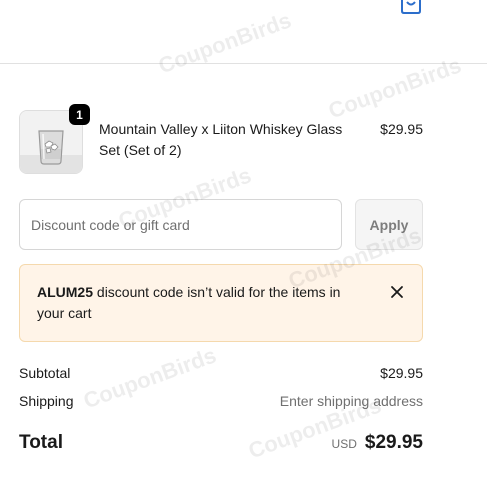 Image resolution: width=487 pixels, height=478 pixels. What do you see at coordinates (393, 442) in the screenshot?
I see `total-value: $29.95` at bounding box center [393, 442].